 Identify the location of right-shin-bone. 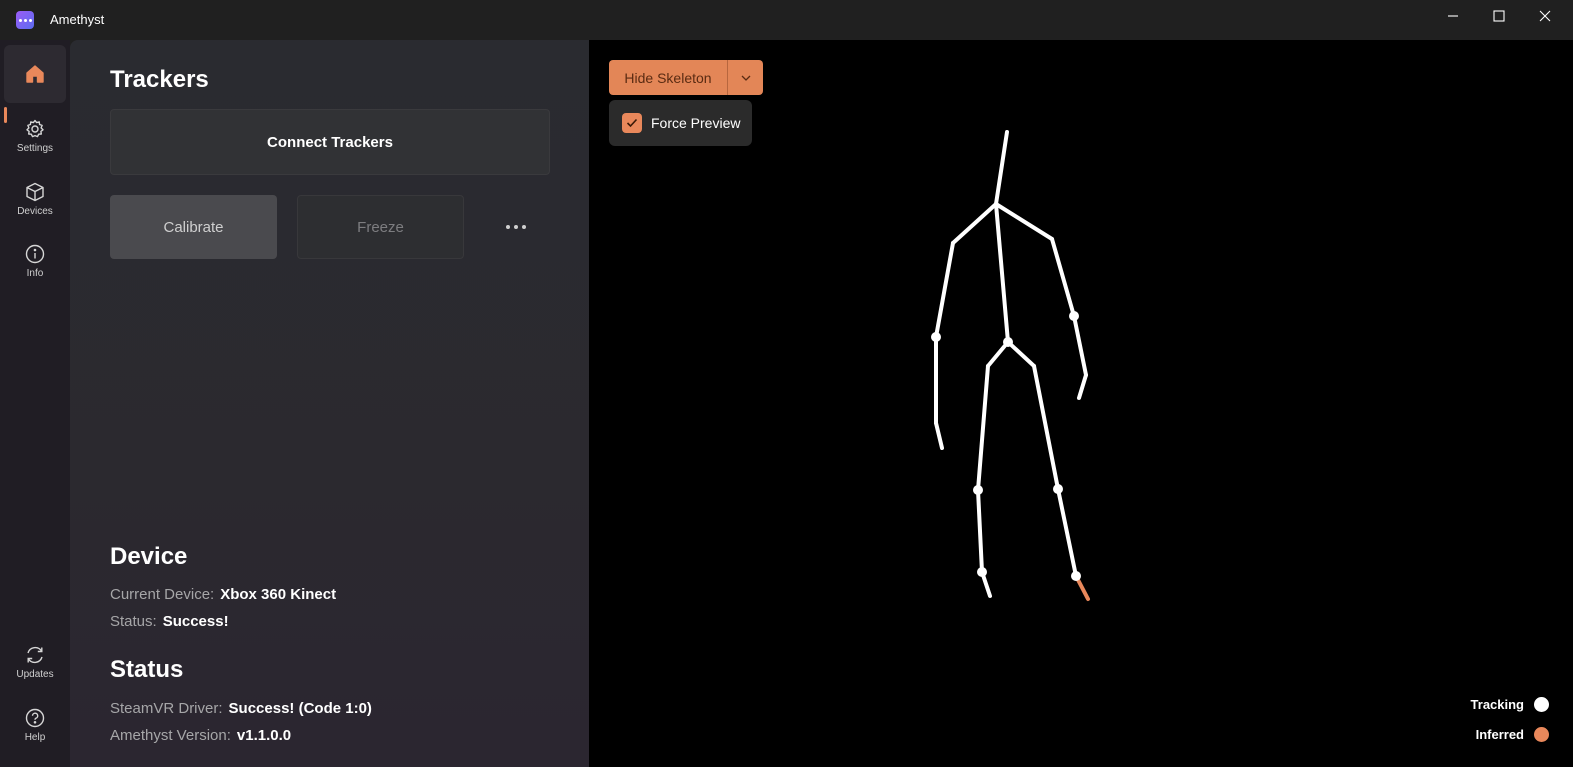
(1067, 532).